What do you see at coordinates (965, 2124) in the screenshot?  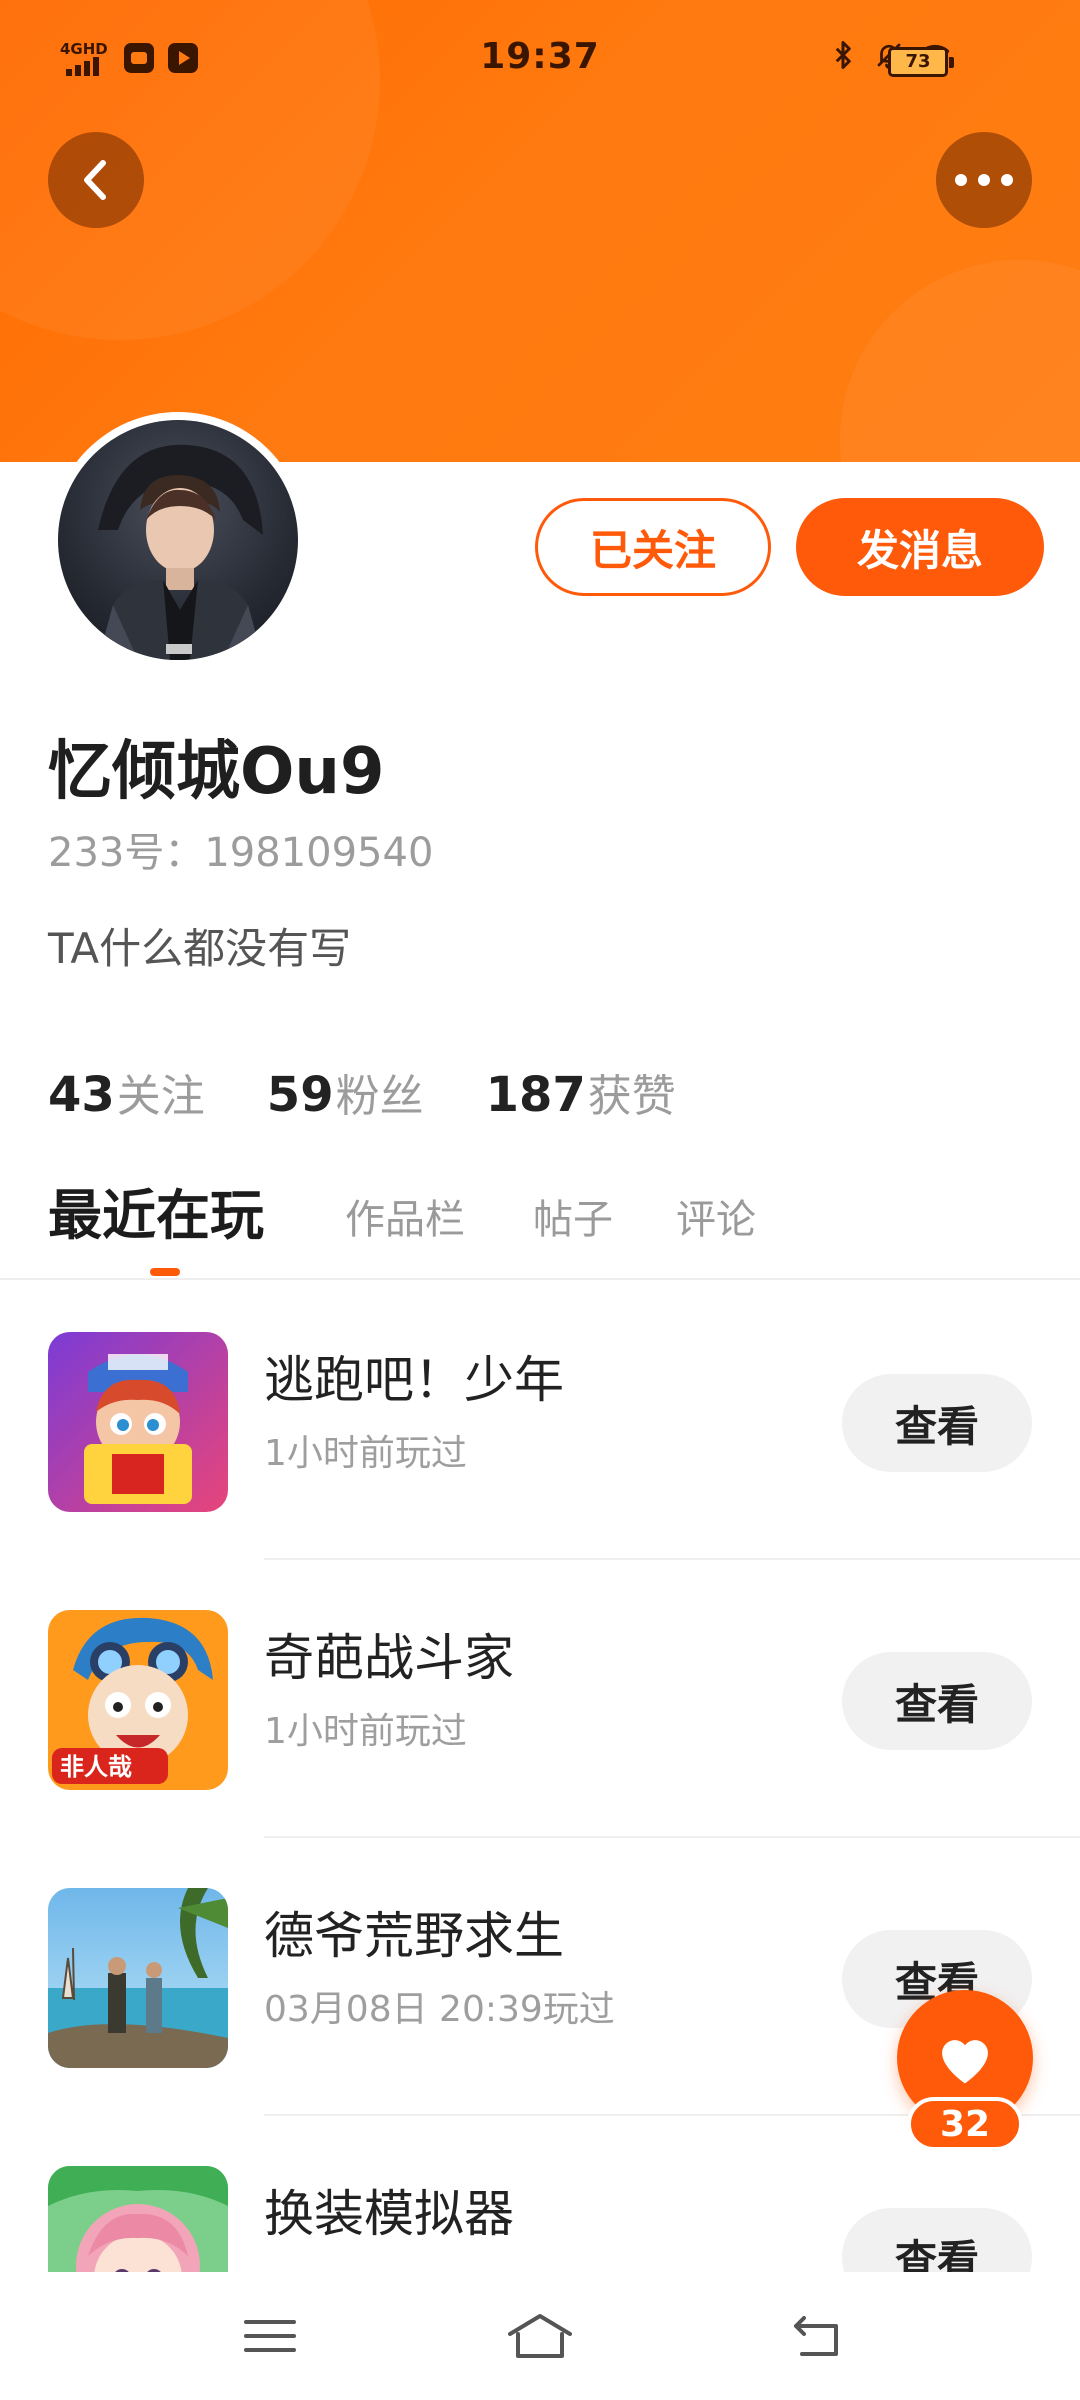 I see `like-count-badge: 32` at bounding box center [965, 2124].